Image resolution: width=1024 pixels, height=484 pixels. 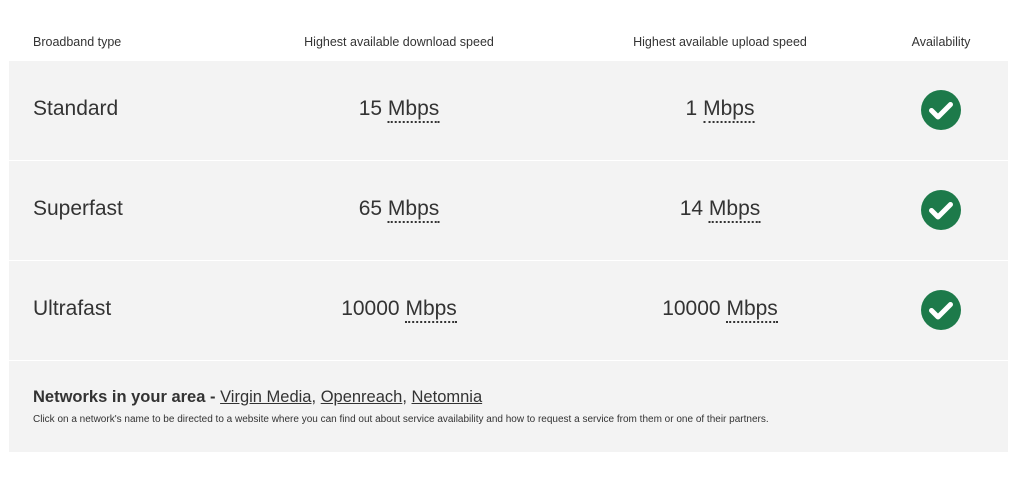 I want to click on broadband-type-label: Standard, so click(x=76, y=108).